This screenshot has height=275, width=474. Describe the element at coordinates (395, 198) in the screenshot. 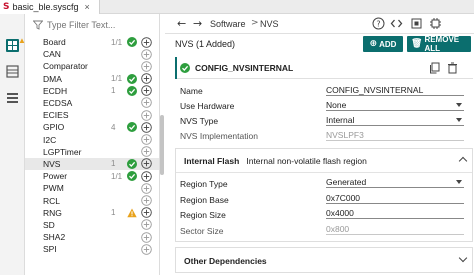

I see `region-base-field: 0x7C000` at that location.